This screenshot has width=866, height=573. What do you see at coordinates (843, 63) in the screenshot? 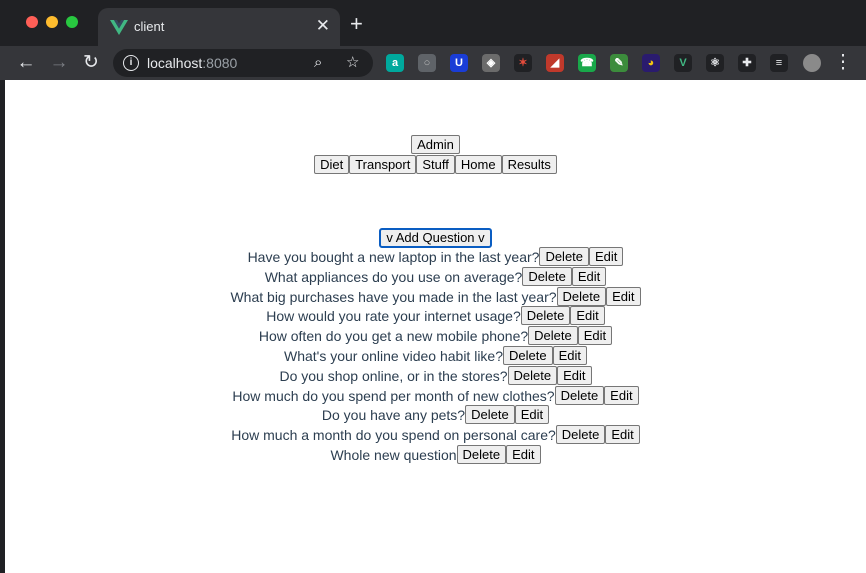
I see `menu-kebab-icon: ⋮` at bounding box center [843, 63].